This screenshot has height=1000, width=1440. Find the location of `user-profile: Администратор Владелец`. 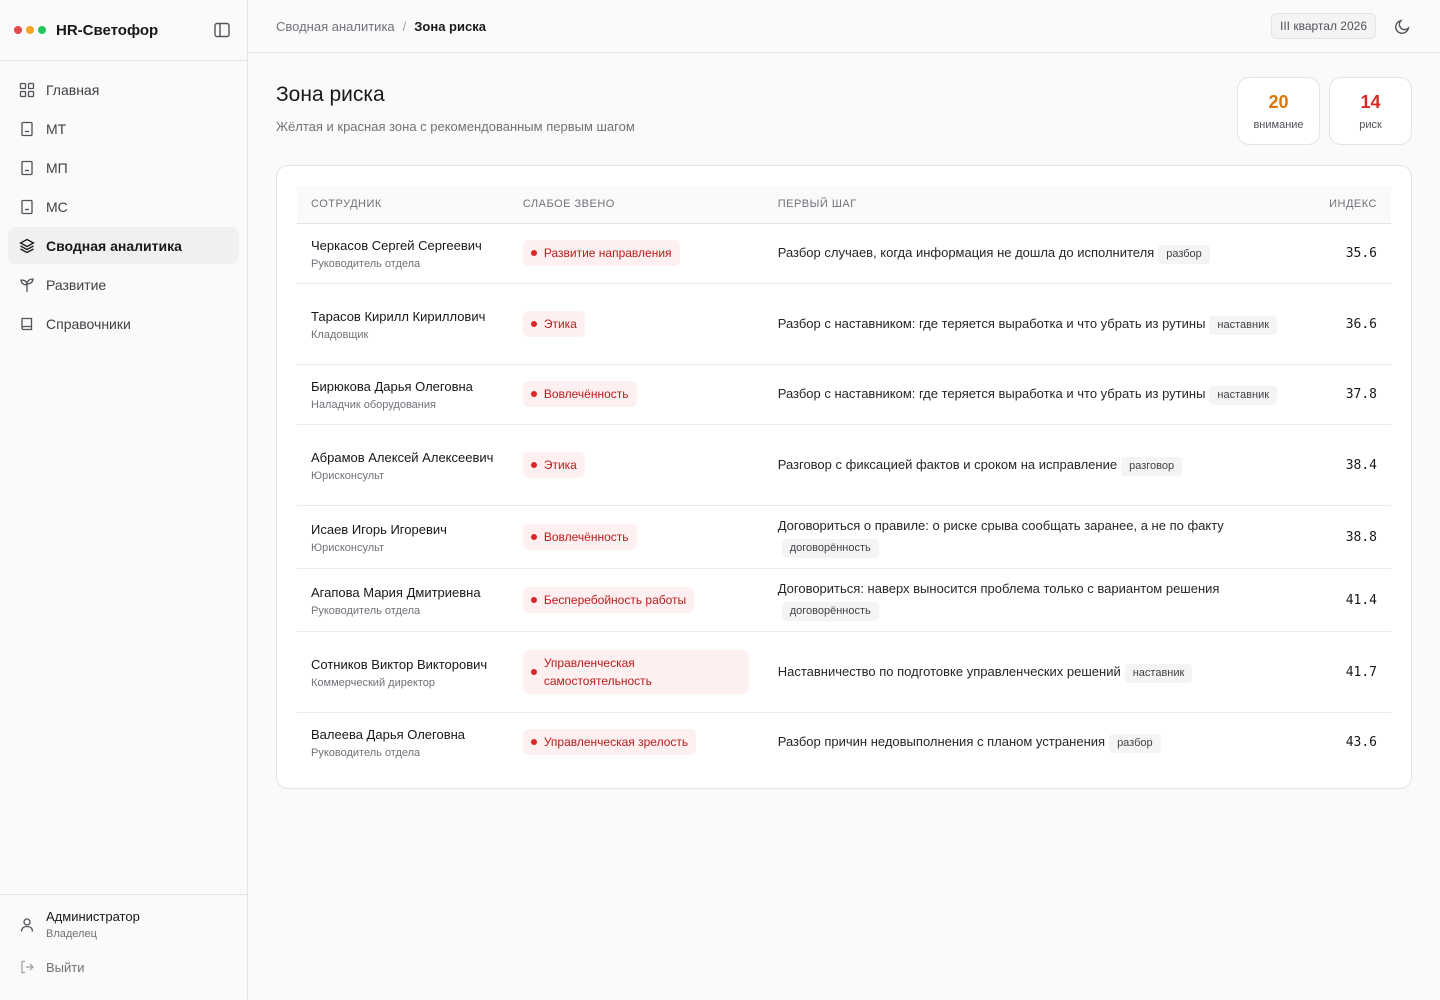

user-profile: Администратор Владелец is located at coordinates (123, 924).